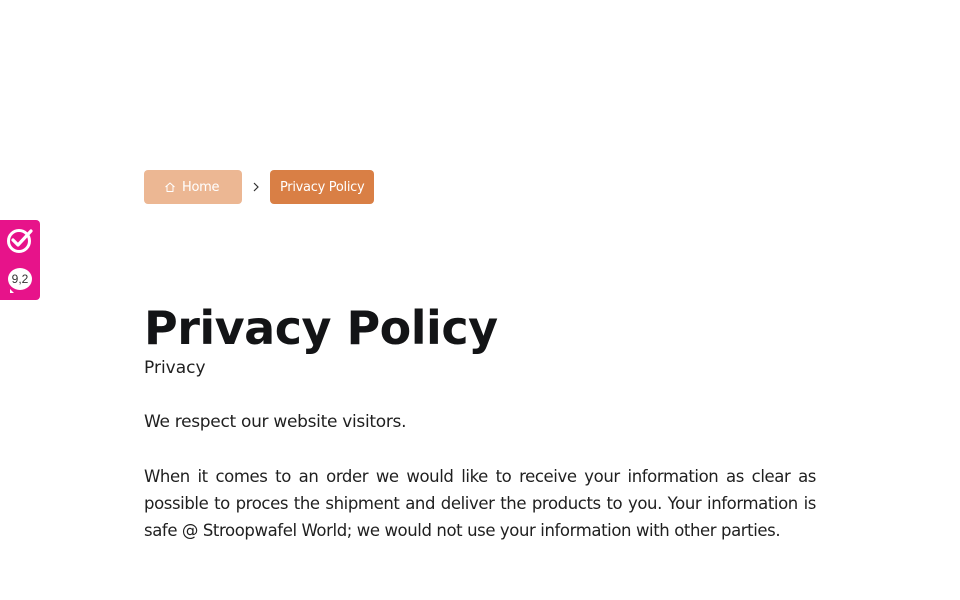  Describe the element at coordinates (201, 187) in the screenshot. I see `breadcrumb-home-label: Home` at that location.